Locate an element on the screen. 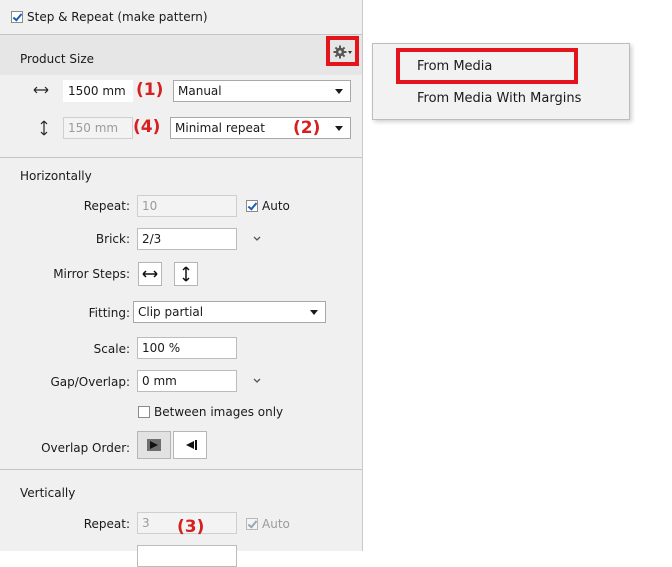  overlap-order-label: Overlap Order: is located at coordinates (85, 448).